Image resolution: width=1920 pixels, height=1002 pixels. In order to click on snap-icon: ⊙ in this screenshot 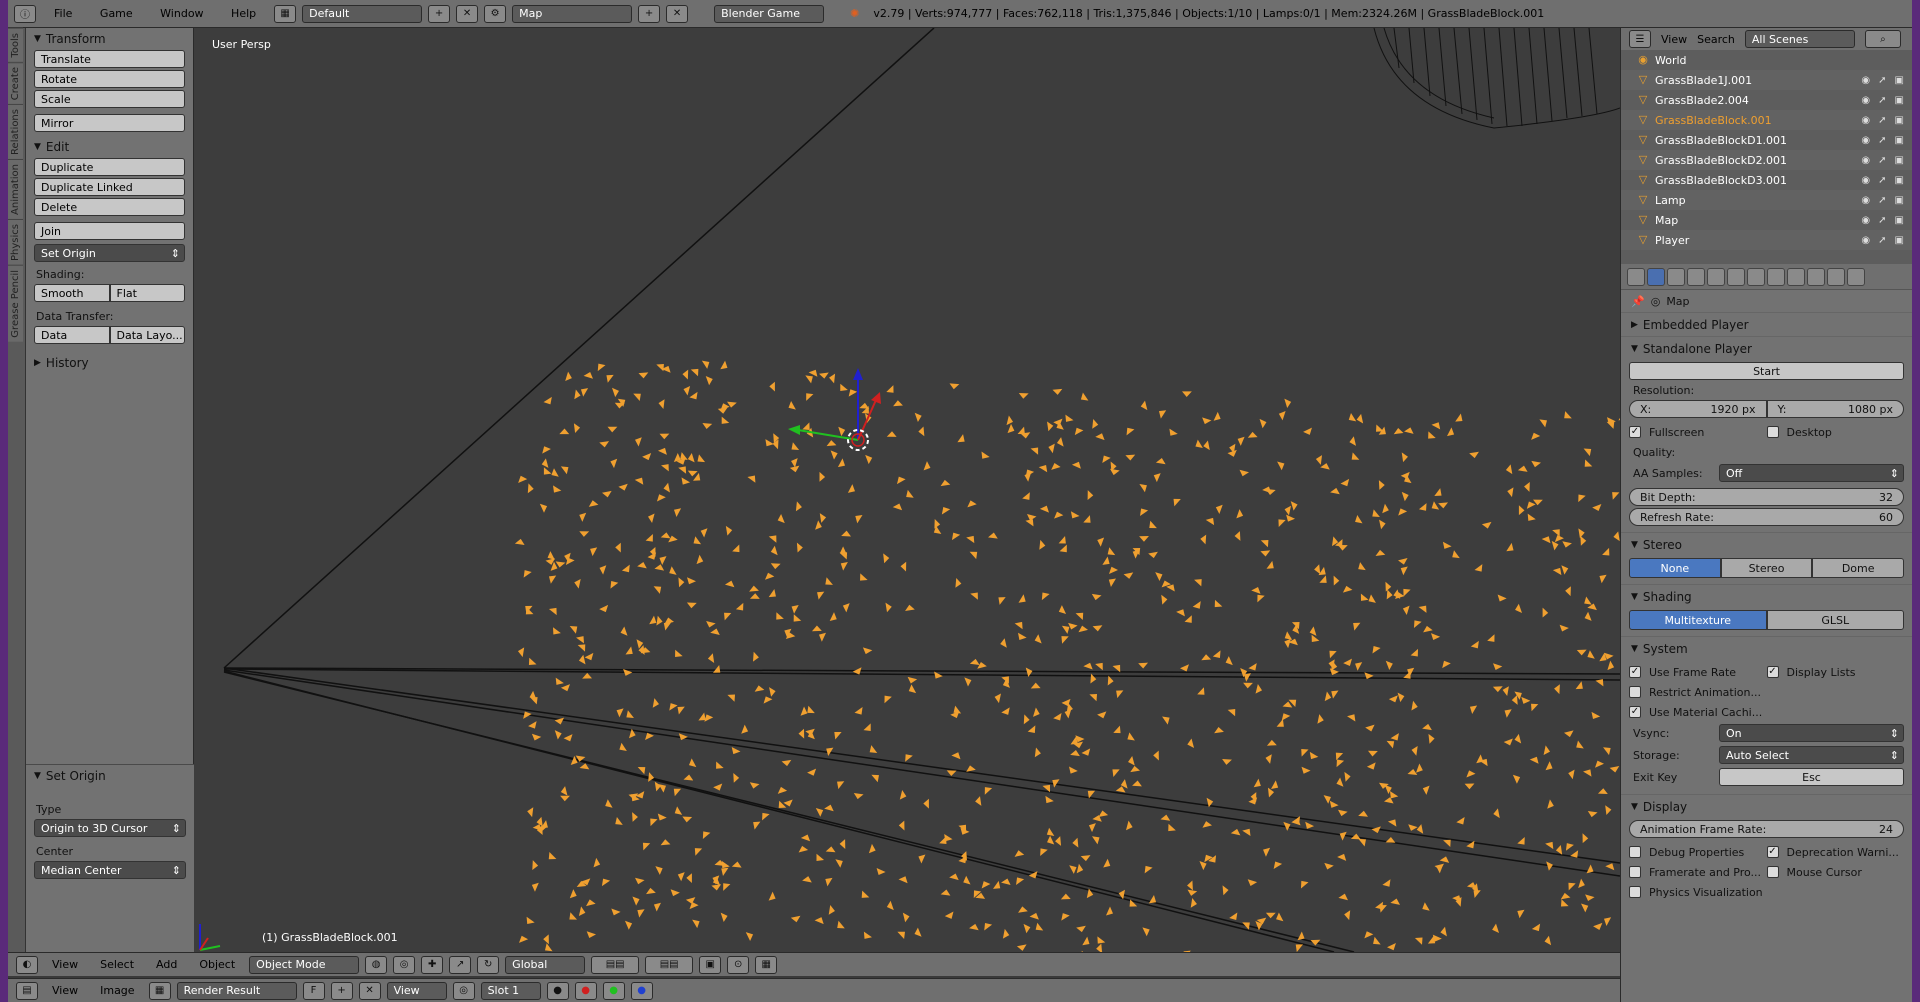, I will do `click(738, 964)`.